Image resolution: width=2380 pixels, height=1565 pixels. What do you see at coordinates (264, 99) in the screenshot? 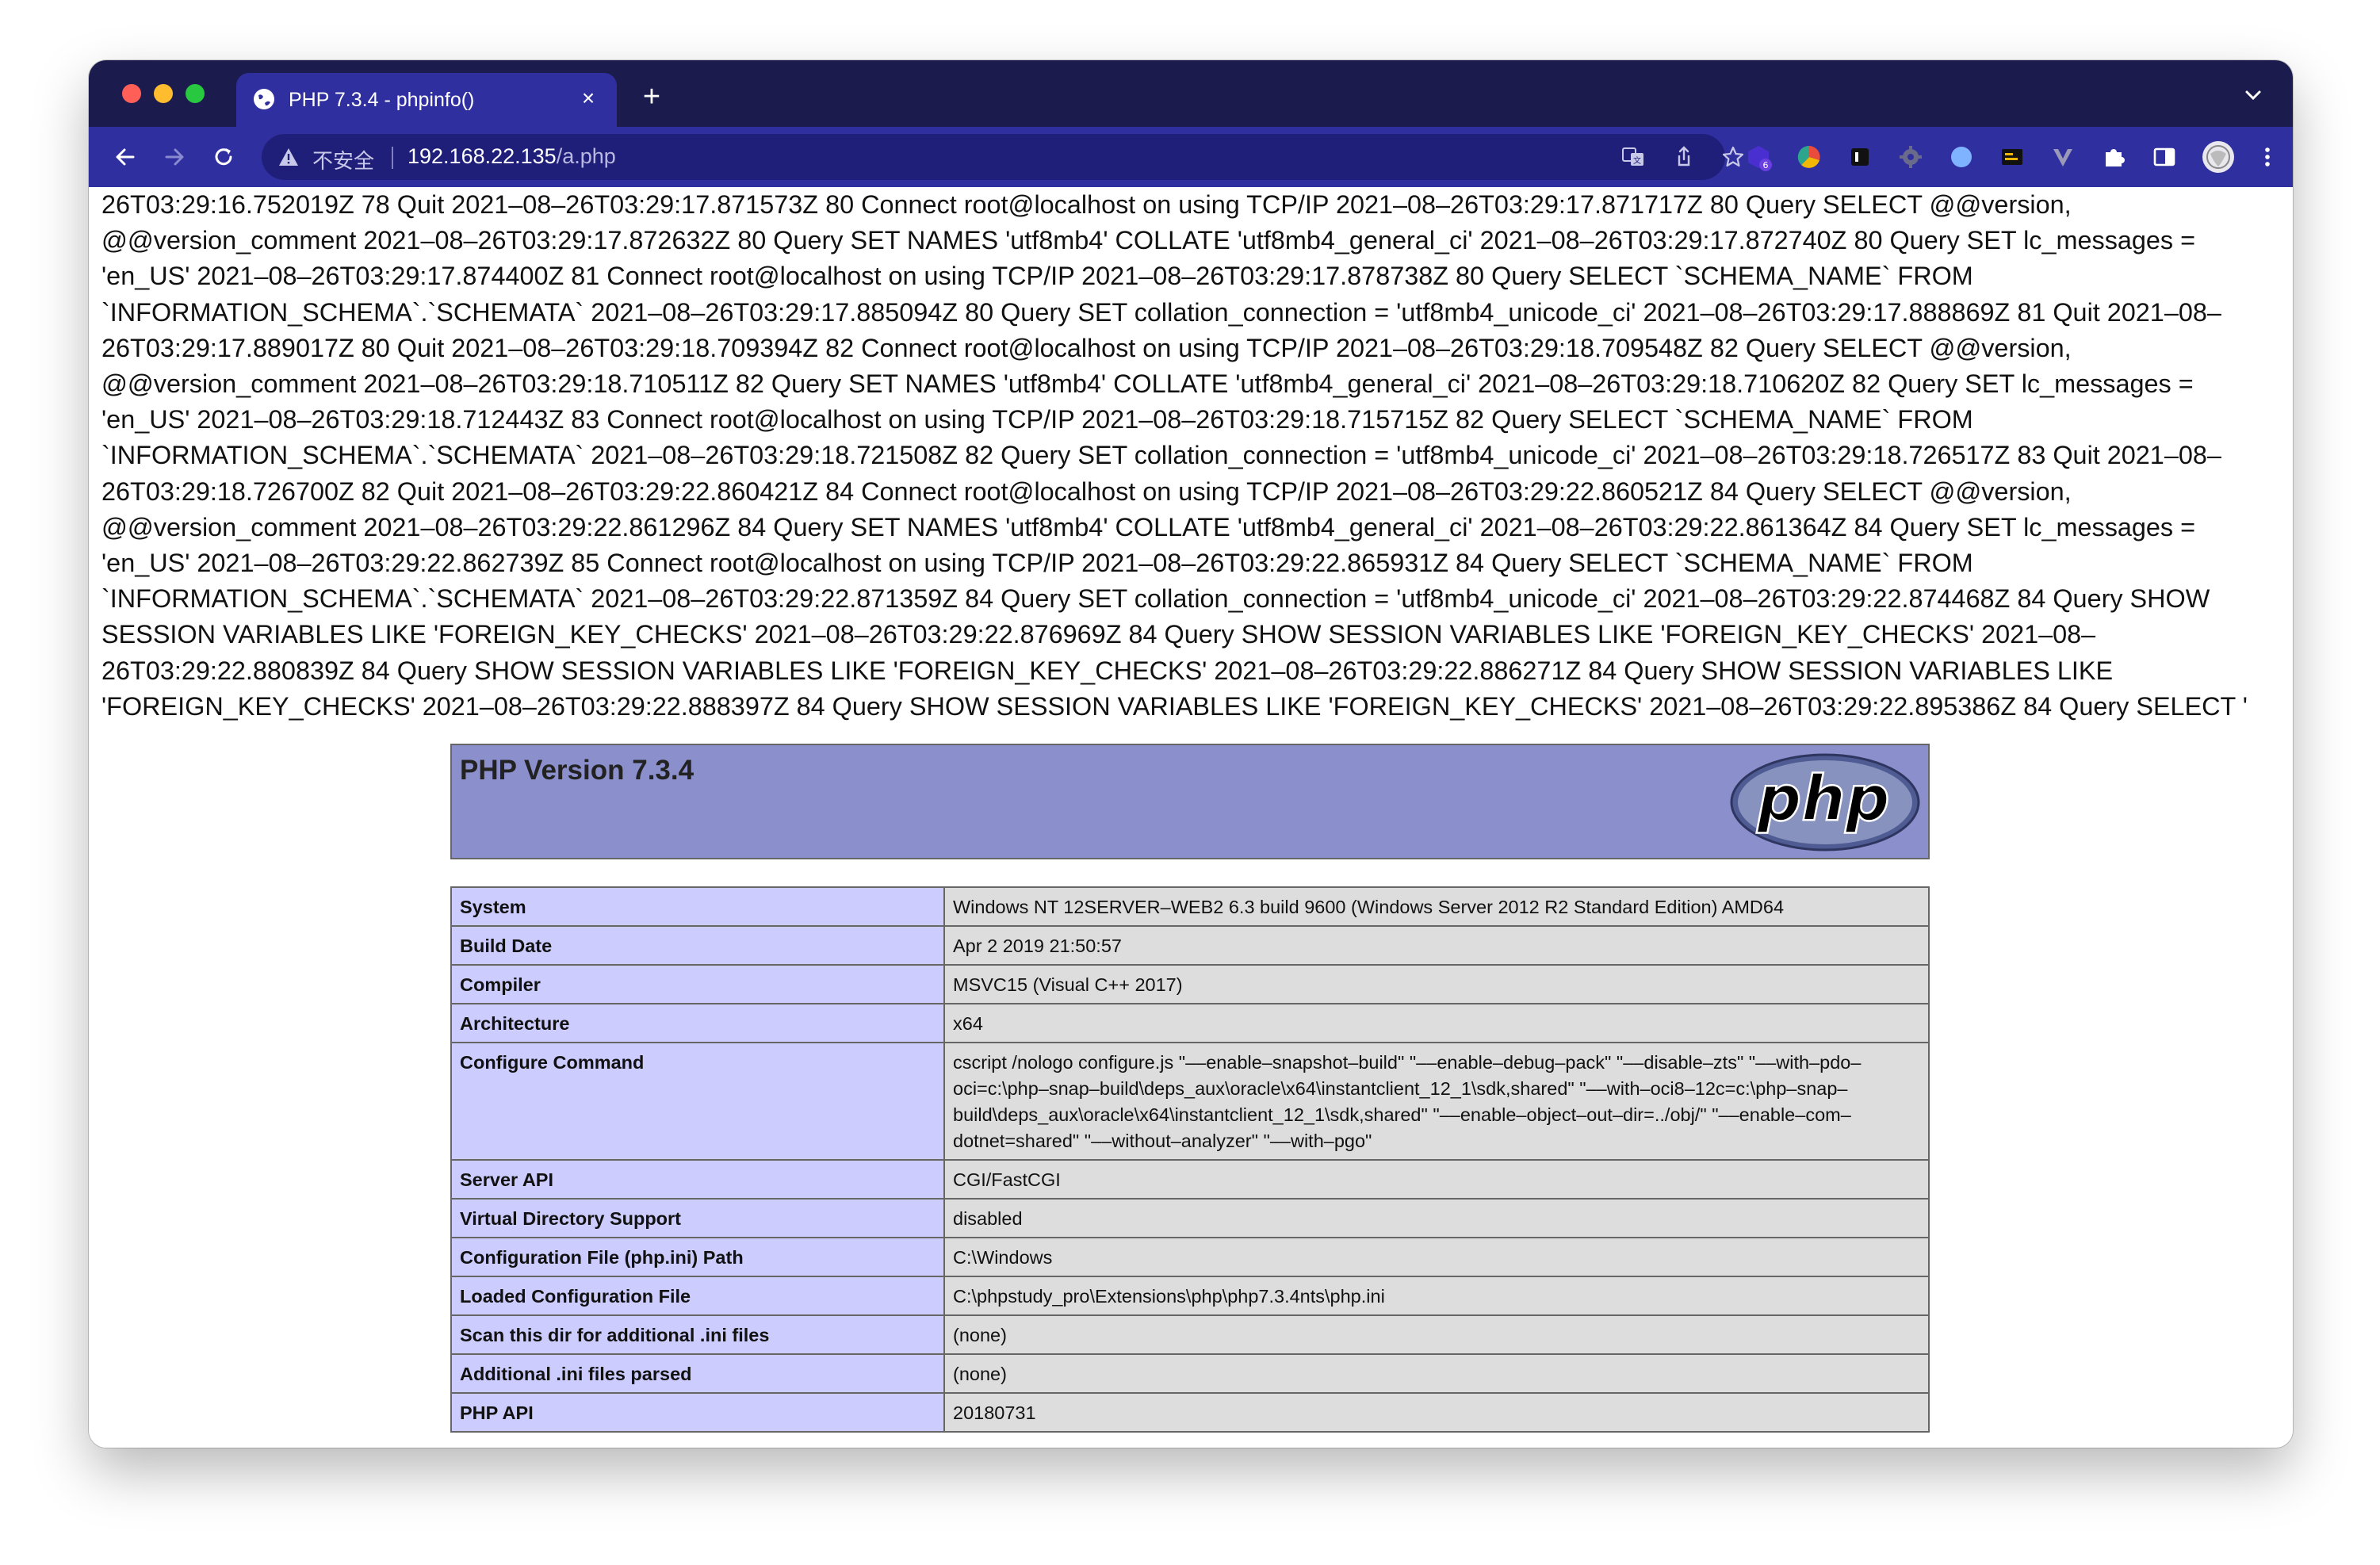
I see `globe-icon` at bounding box center [264, 99].